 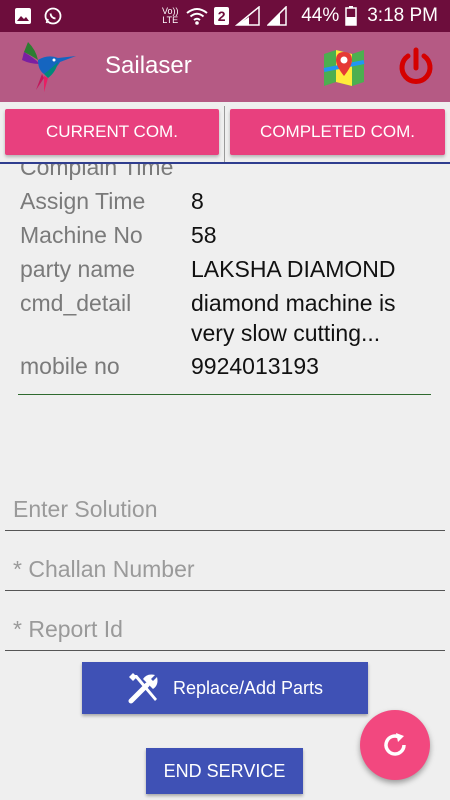 I want to click on detail-label: Complain Time, so click(x=97, y=172).